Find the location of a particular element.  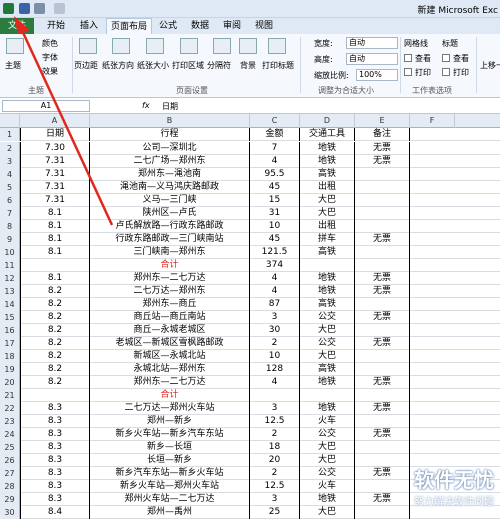

table-cell: 郑州东—渑池南 is located at coordinates (170, 174).